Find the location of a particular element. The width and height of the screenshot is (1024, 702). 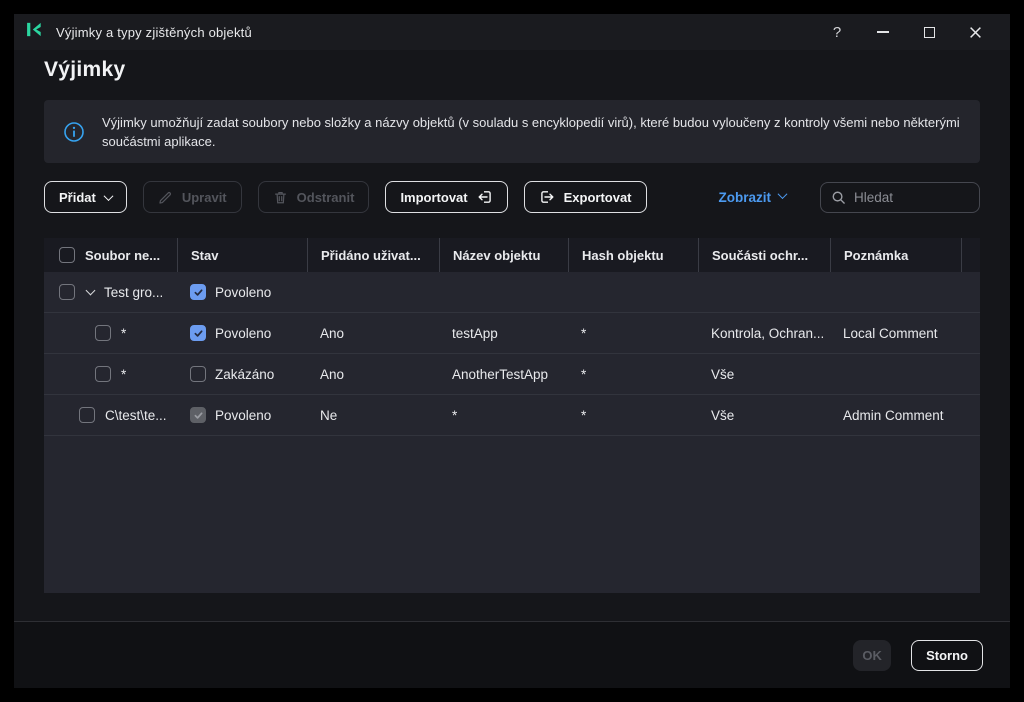

header-object-name: Název objektu is located at coordinates (503, 255).